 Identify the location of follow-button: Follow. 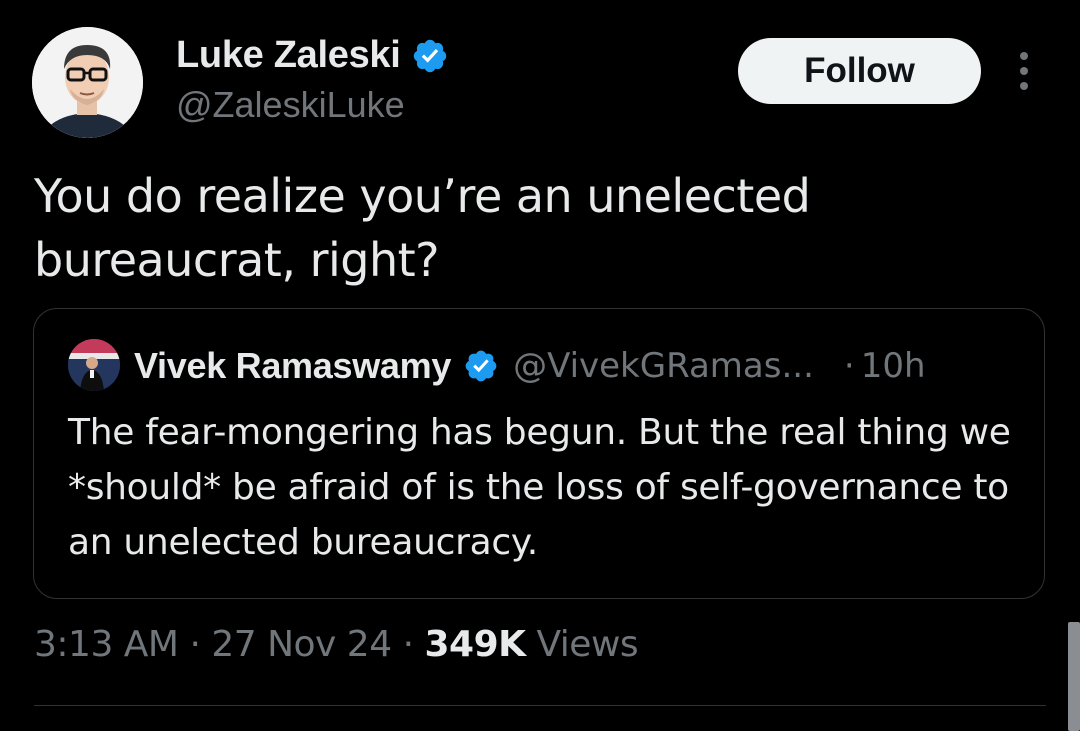
(859, 71).